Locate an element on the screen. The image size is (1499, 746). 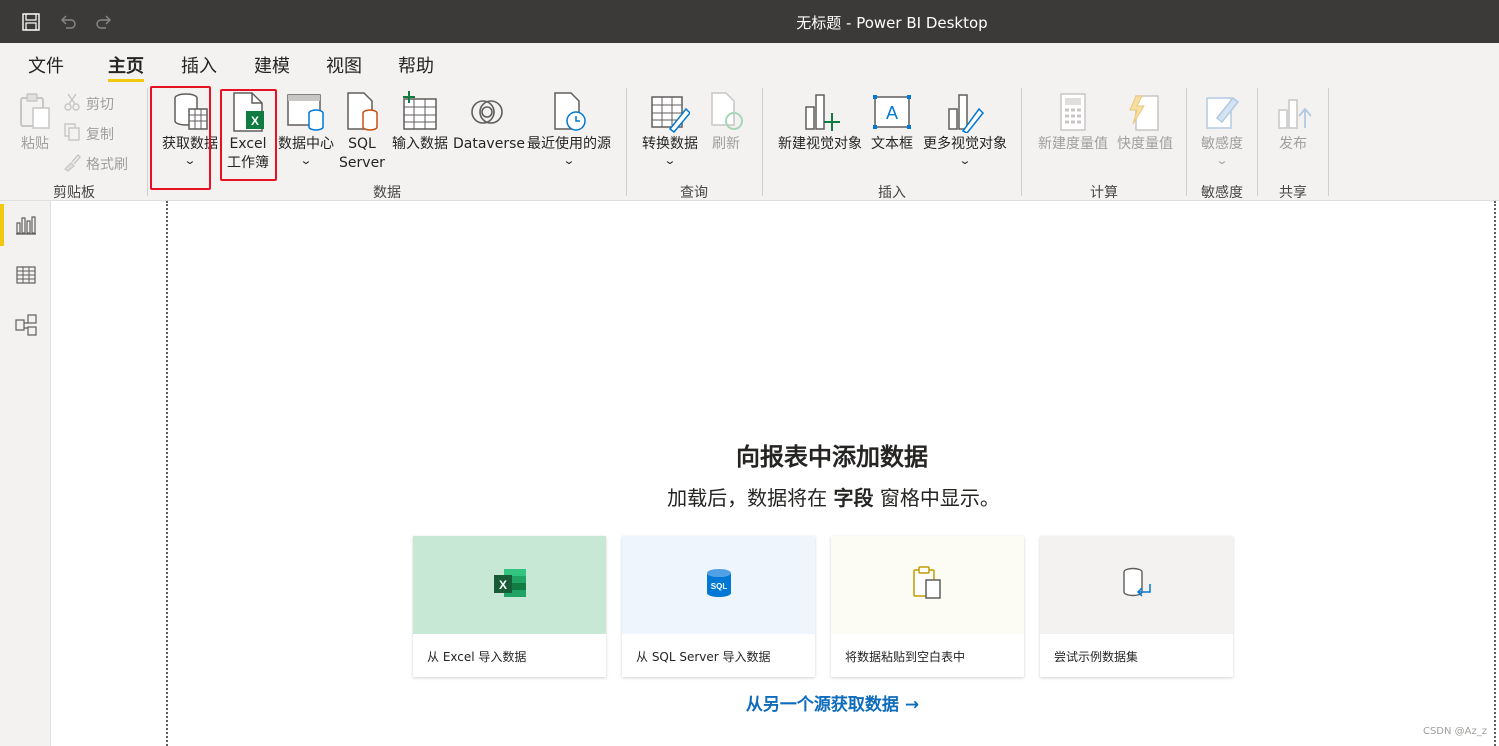
quick-measure-button: 快度量值 is located at coordinates (1145, 121).